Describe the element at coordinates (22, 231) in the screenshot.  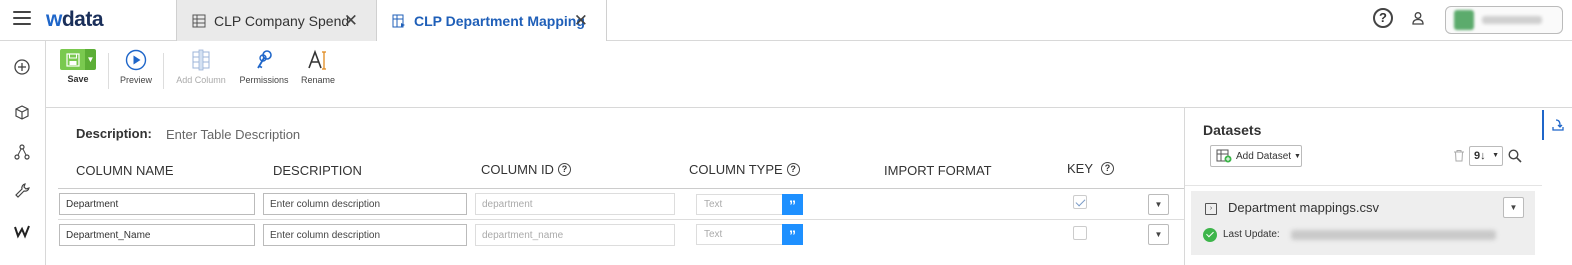
I see `wdata-w-icon` at that location.